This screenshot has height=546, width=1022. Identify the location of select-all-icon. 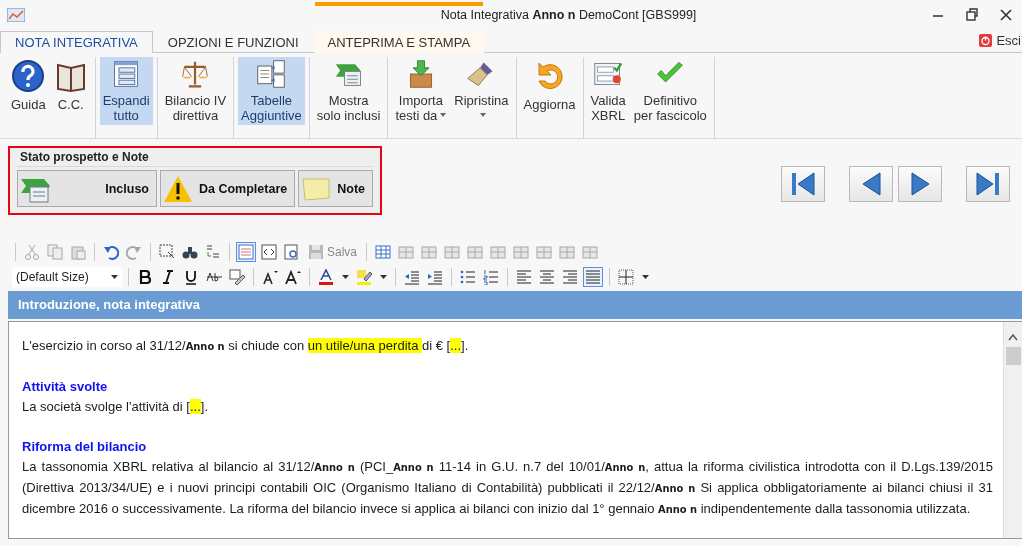
(167, 251).